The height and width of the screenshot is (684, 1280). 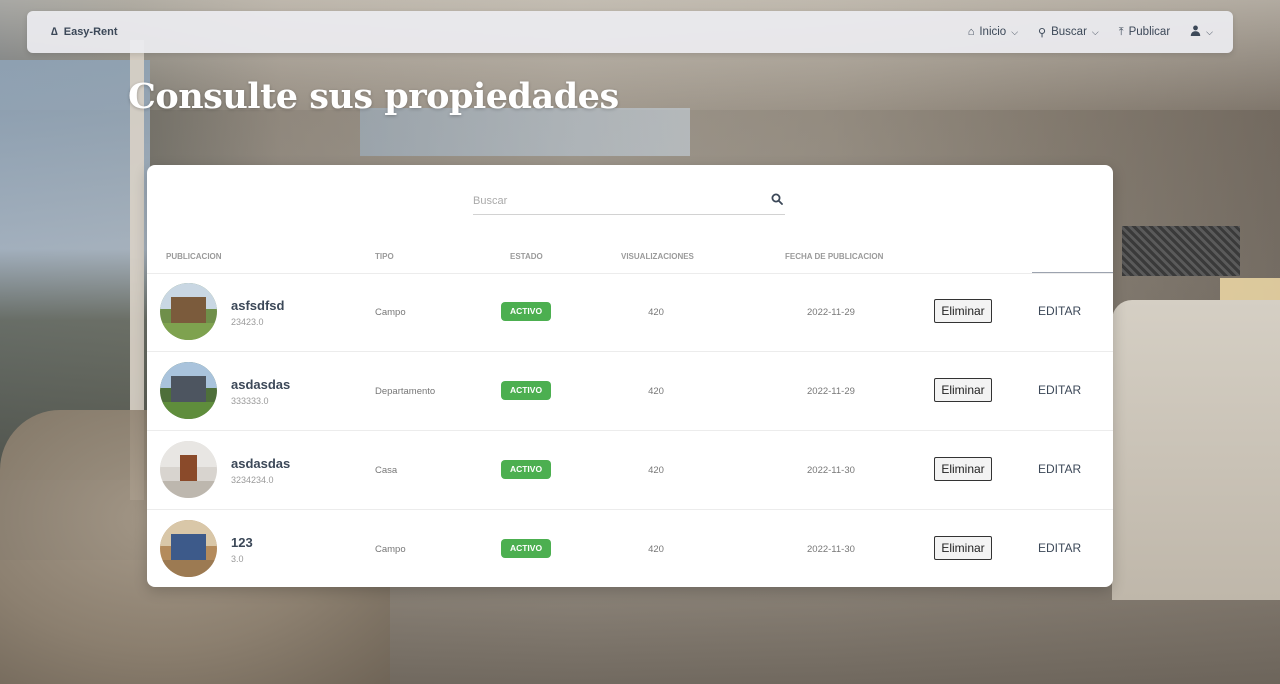 What do you see at coordinates (971, 32) in the screenshot?
I see `home-icon: ⌂` at bounding box center [971, 32].